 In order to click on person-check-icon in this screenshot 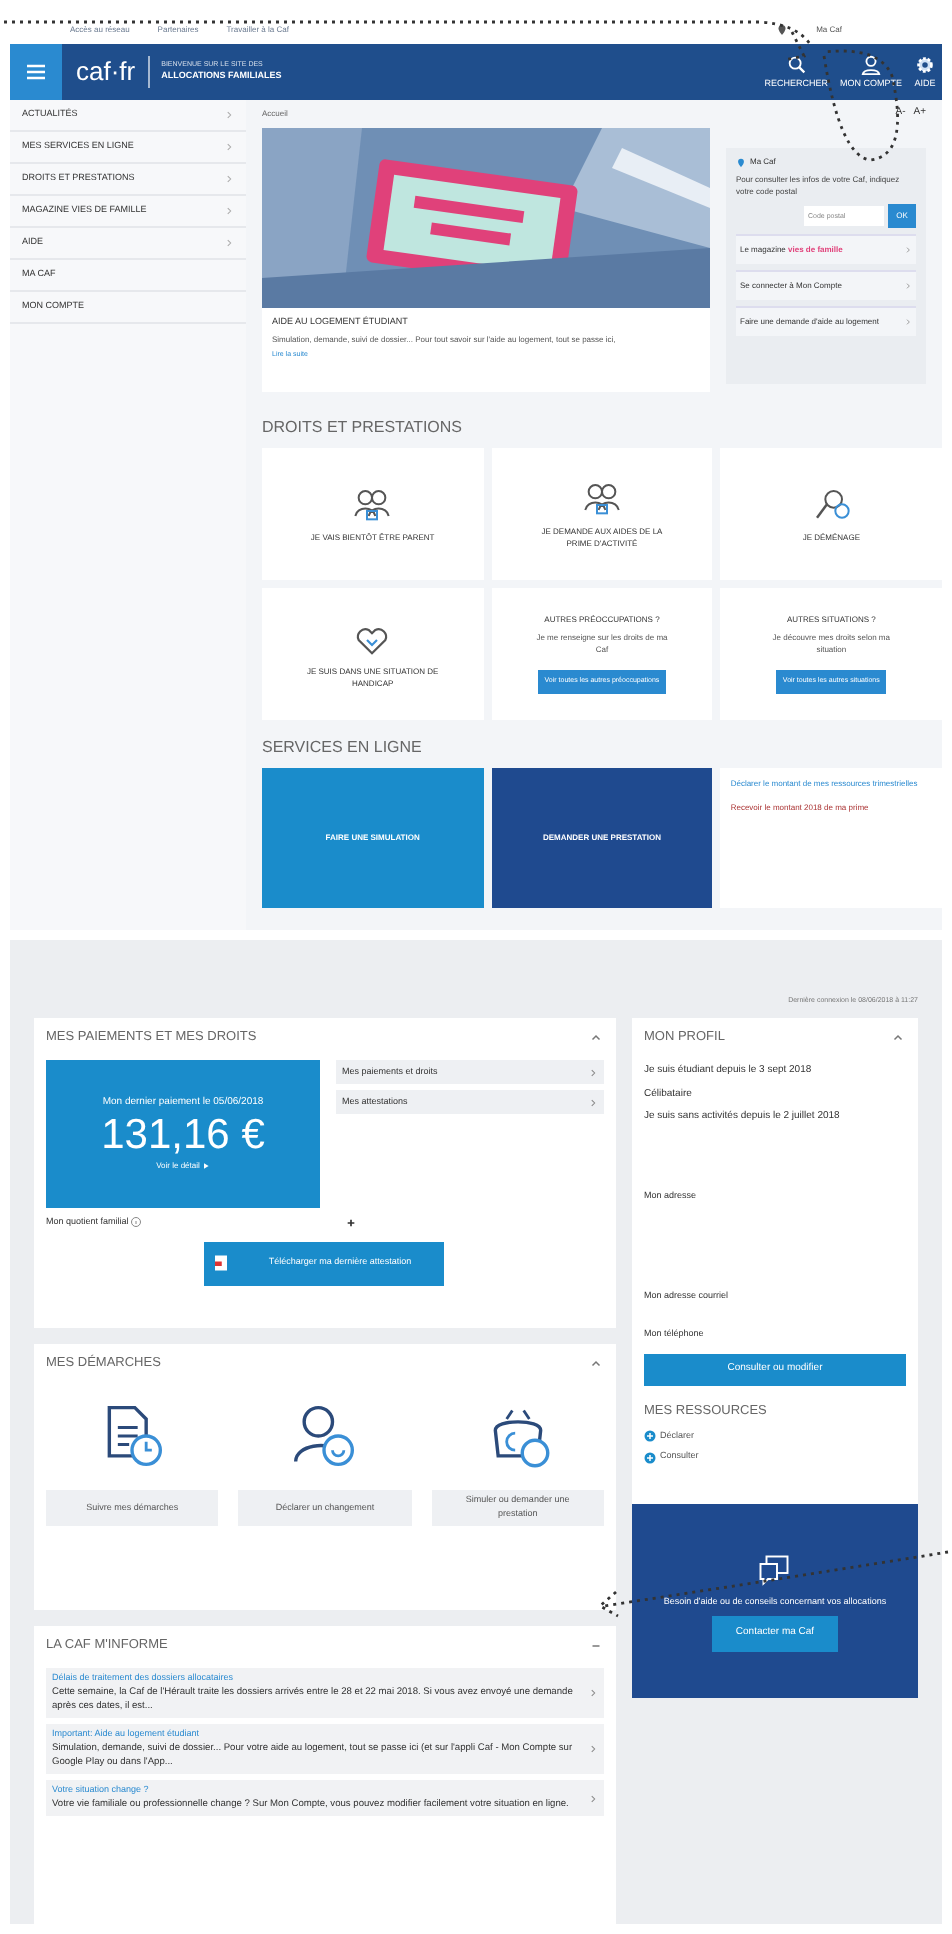, I will do `click(324, 1436)`.